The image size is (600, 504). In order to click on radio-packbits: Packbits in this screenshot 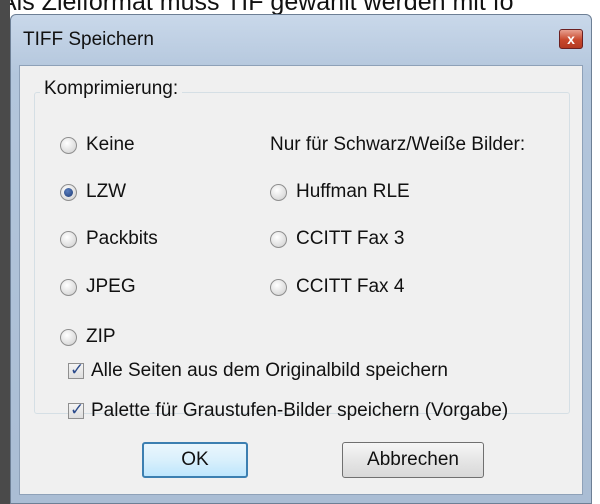, I will do `click(109, 239)`.